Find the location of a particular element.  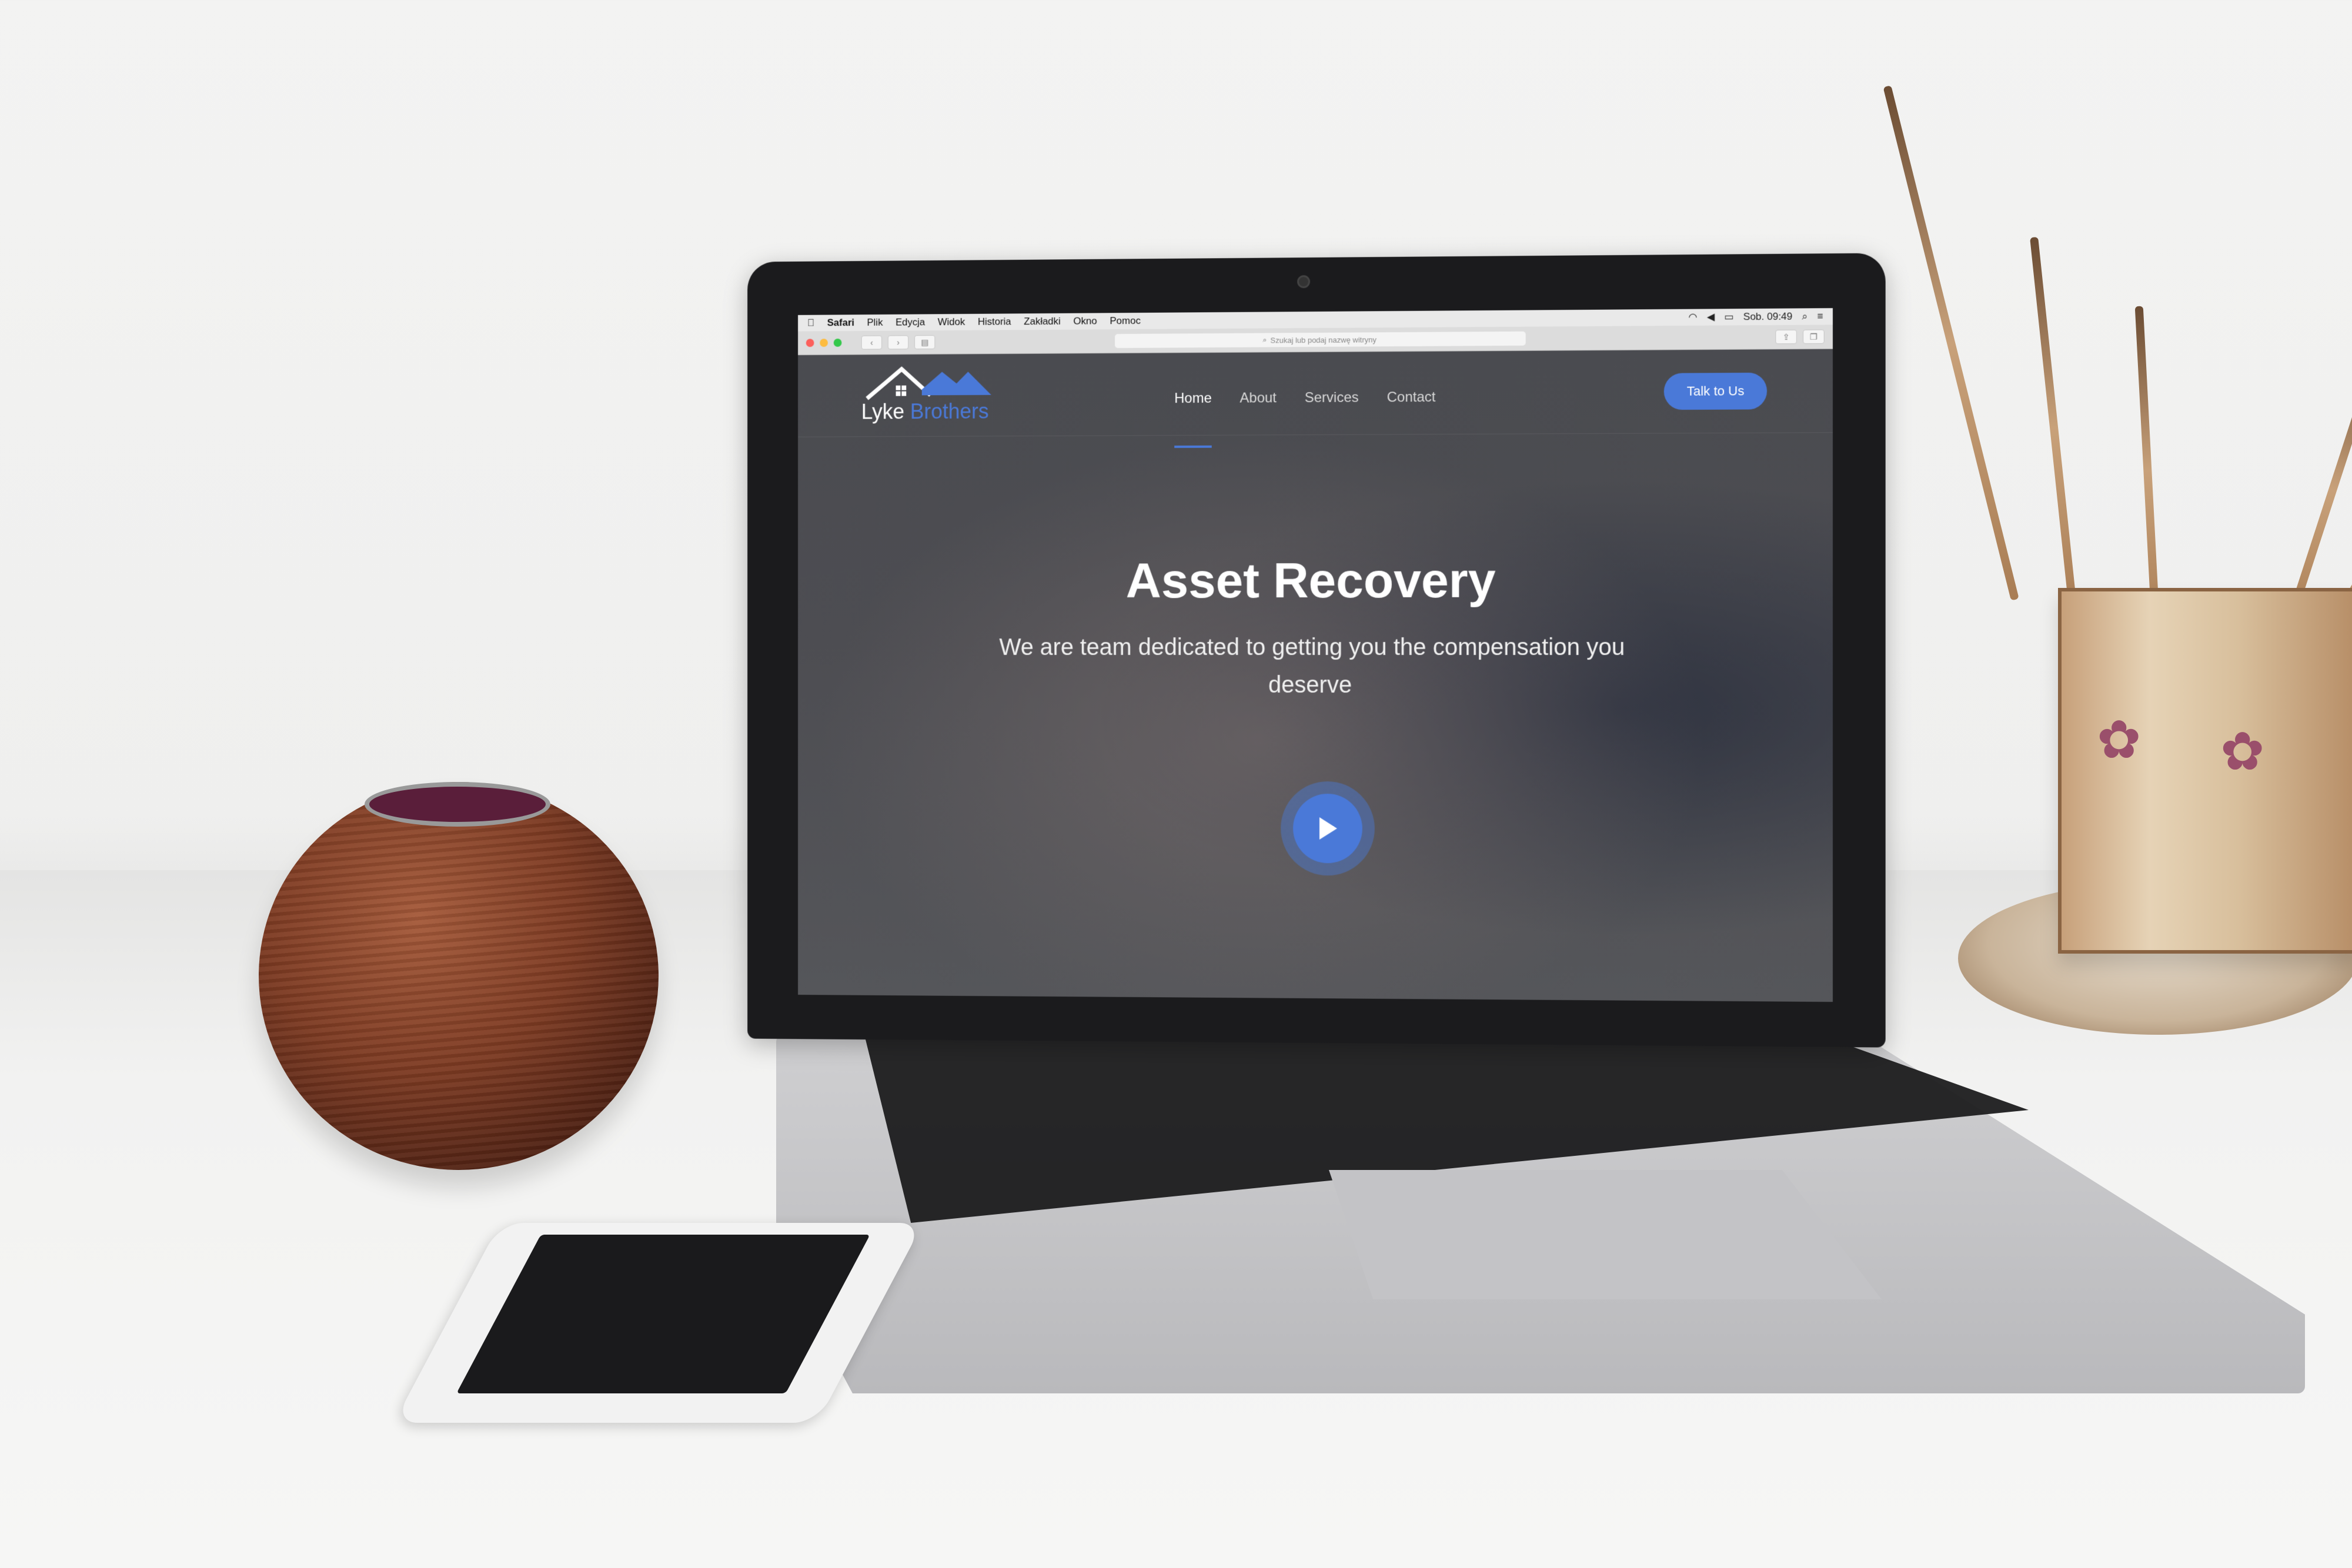

nav-home: Home is located at coordinates (1193, 398).